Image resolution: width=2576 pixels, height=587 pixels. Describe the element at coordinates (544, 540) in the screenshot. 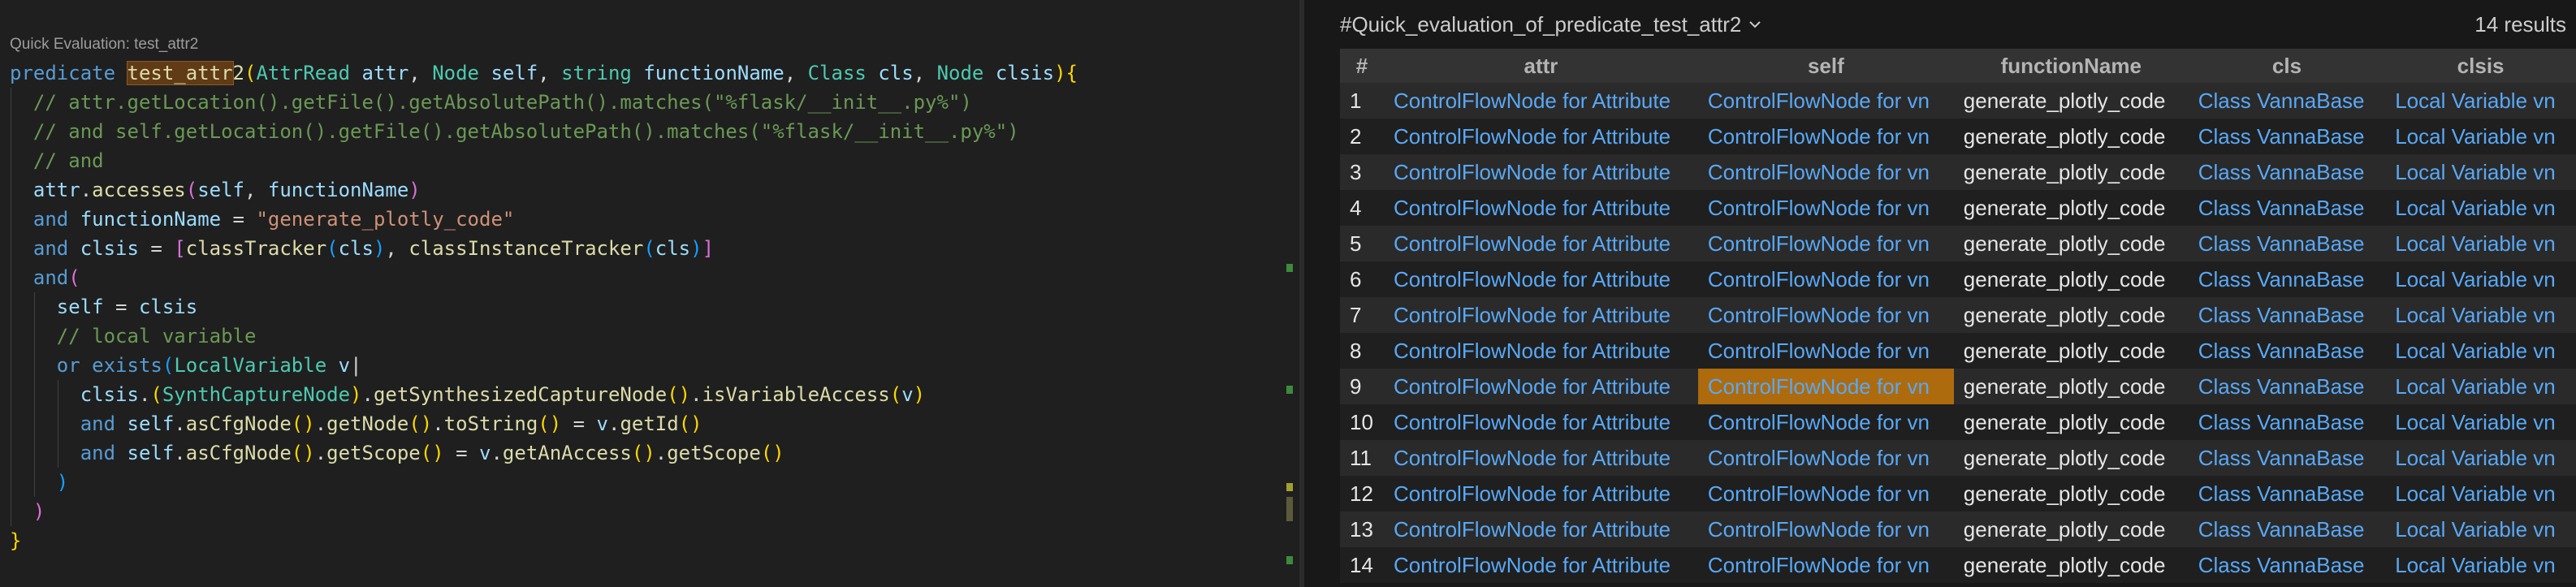

I see `code-line: }` at that location.